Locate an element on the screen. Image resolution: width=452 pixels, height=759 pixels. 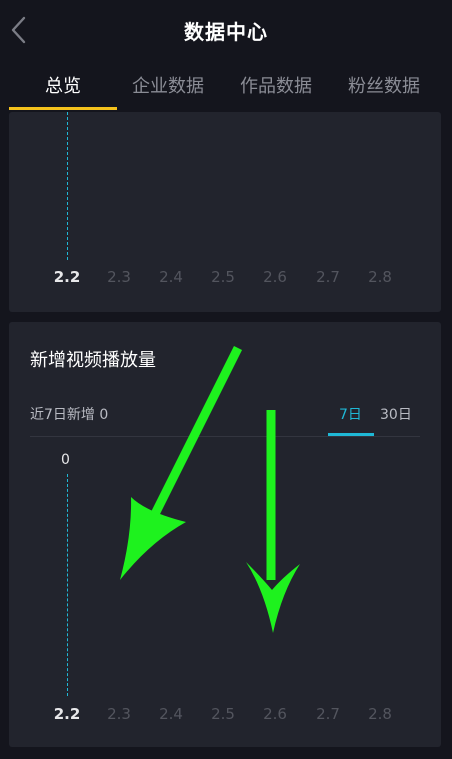
summary-label: 近7日新增 is located at coordinates (62, 415).